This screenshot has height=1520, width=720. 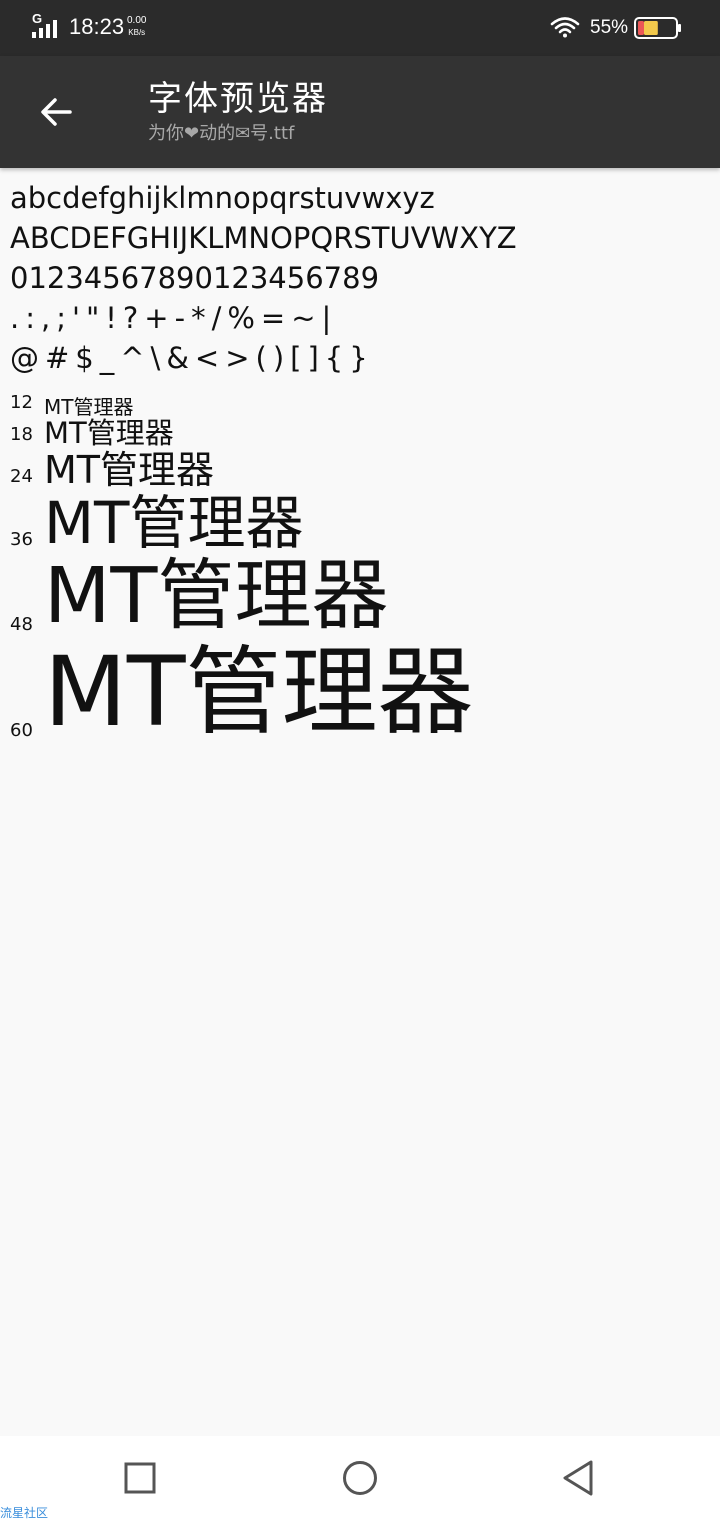 I want to click on status-time: 18:23, so click(x=97, y=26).